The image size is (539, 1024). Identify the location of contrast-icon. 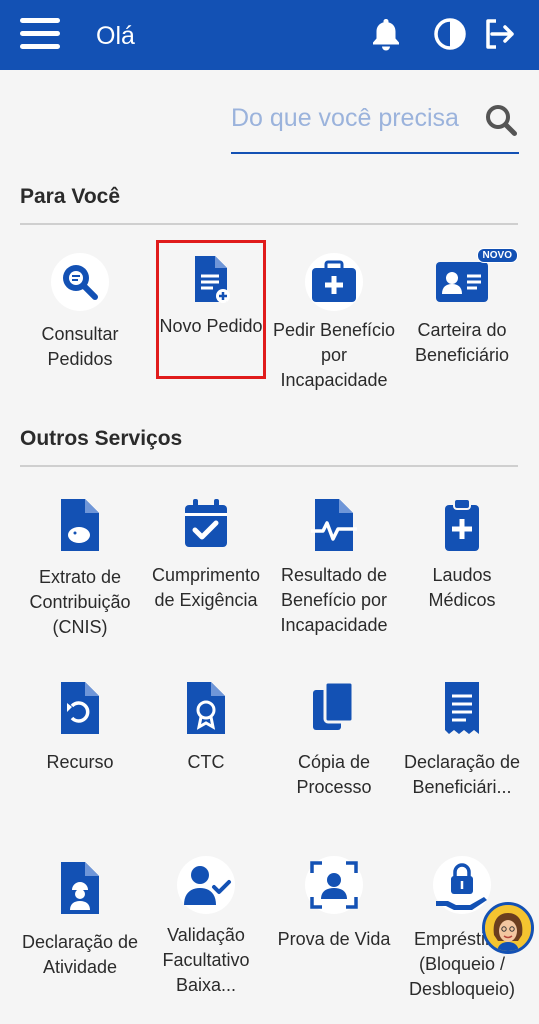
(450, 34).